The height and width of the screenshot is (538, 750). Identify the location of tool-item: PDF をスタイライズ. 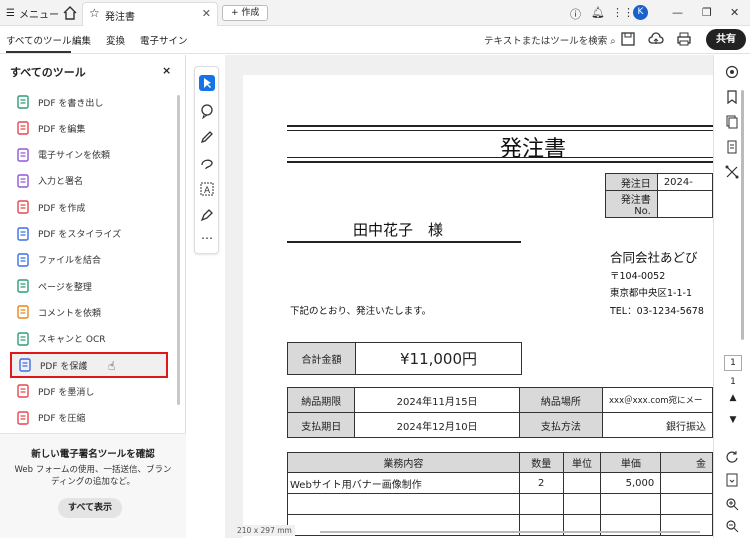
(89, 234).